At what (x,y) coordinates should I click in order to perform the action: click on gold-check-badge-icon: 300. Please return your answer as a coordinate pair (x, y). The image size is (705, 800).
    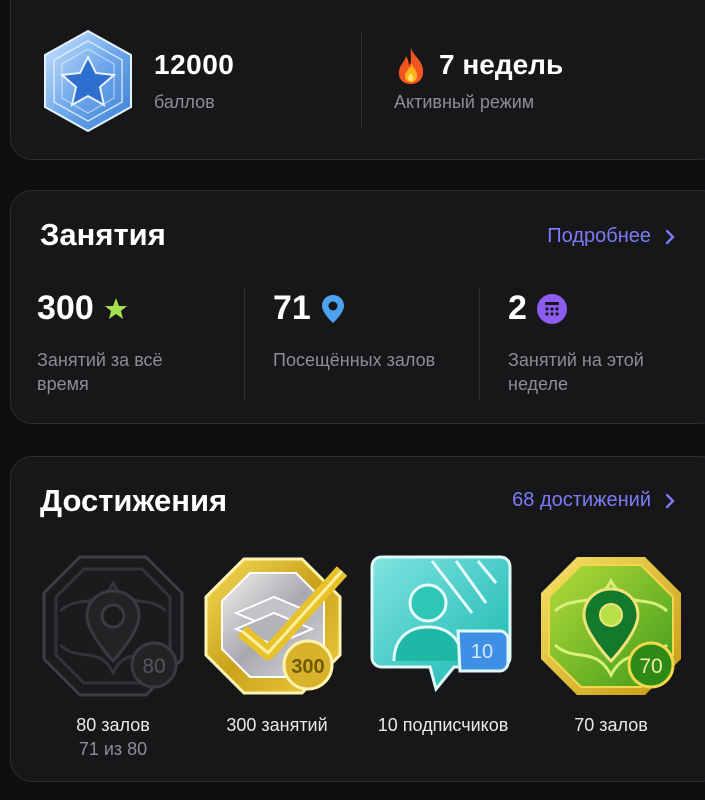
    Looking at the image, I should click on (276, 626).